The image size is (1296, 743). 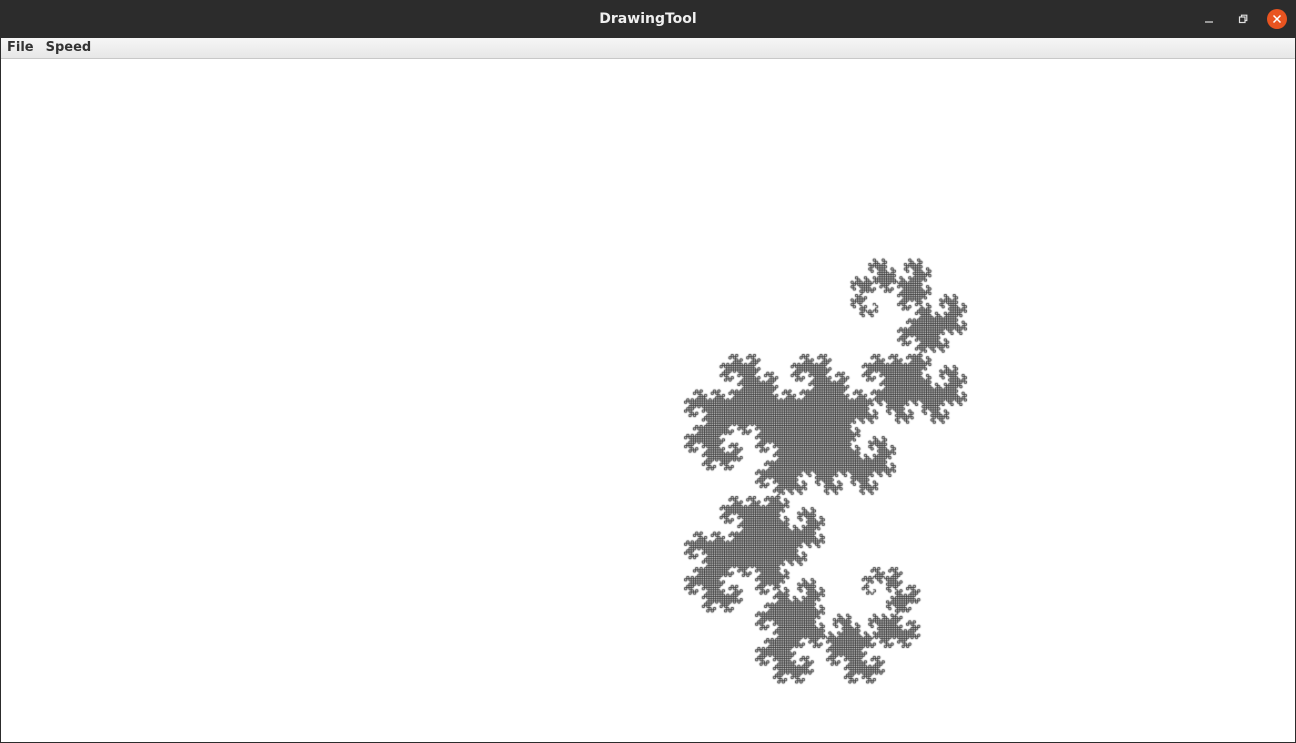 I want to click on restore-button, so click(x=1243, y=19).